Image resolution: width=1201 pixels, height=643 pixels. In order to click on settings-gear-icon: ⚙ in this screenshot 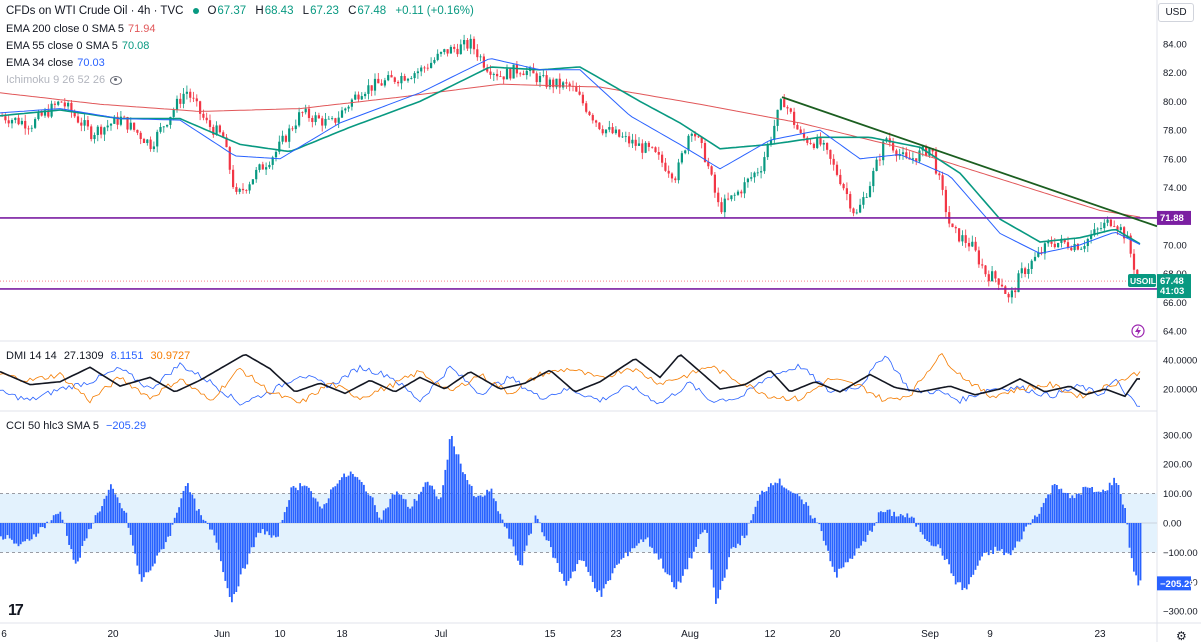, I will do `click(1181, 636)`.